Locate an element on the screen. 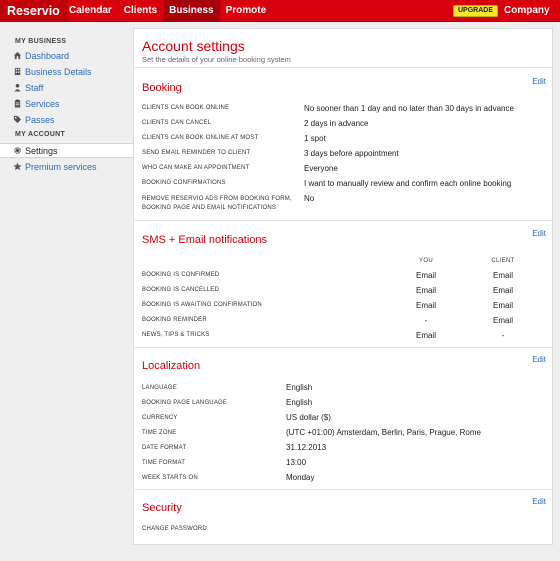 This screenshot has height=561, width=560. localization-row-label: TIME FORMAT is located at coordinates (164, 463).